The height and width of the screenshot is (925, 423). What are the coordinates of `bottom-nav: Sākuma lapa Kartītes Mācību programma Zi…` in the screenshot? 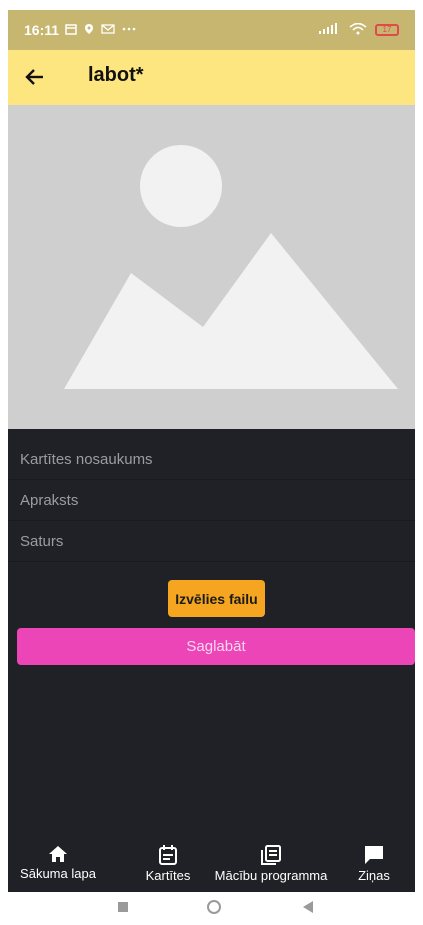 It's located at (211, 866).